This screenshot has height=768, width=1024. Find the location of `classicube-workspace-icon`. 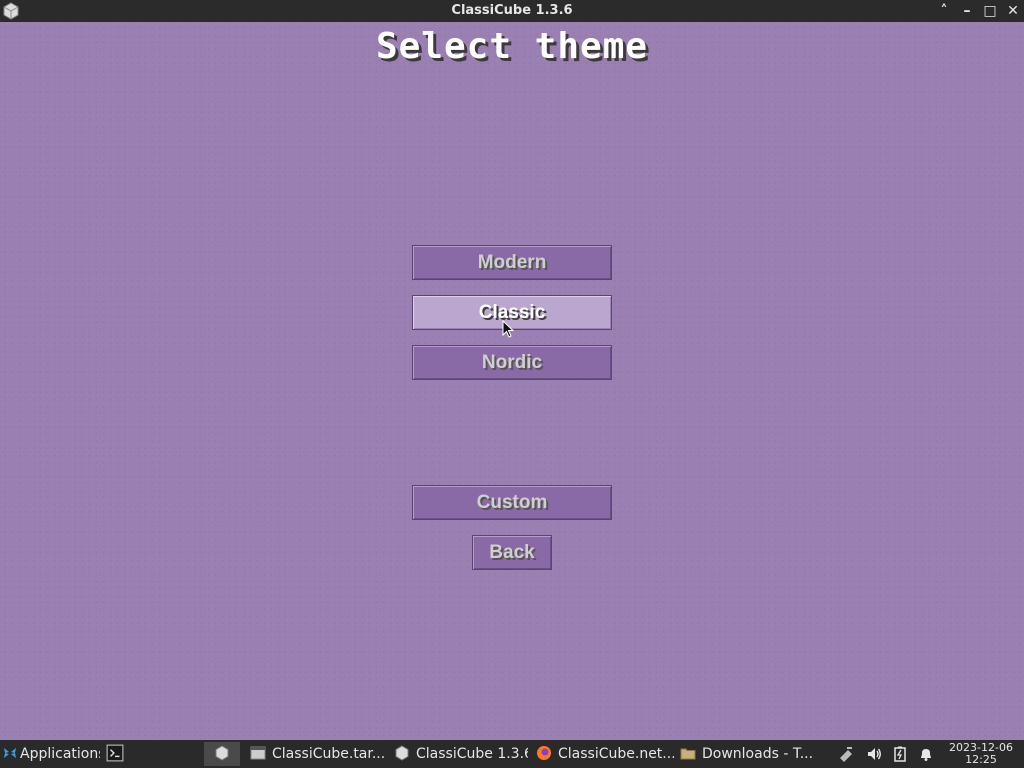

classicube-workspace-icon is located at coordinates (222, 753).